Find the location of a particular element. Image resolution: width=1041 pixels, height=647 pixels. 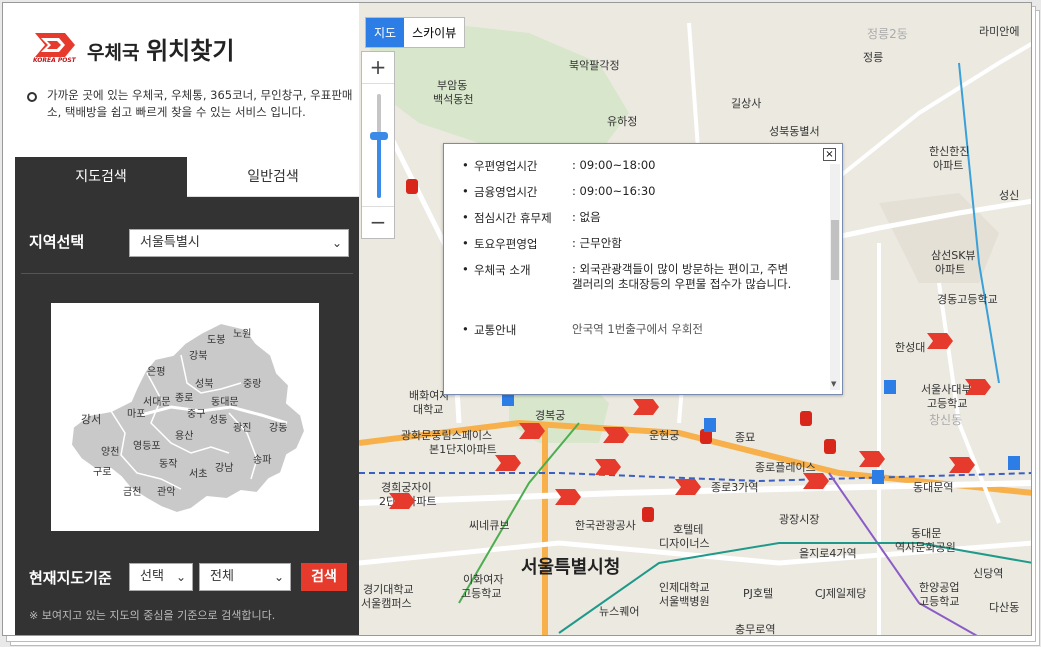

district-gangseo: 강서 is located at coordinates (91, 419).